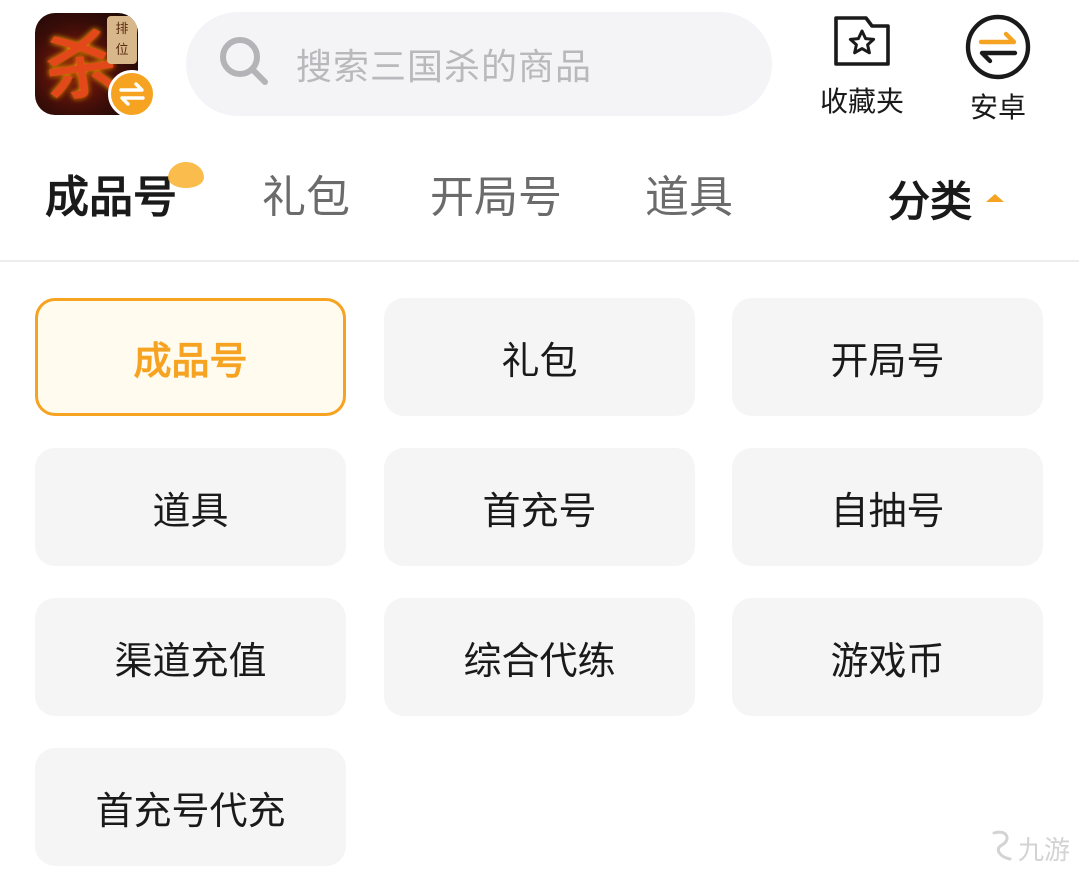 This screenshot has width=1079, height=873. Describe the element at coordinates (539, 261) in the screenshot. I see `divider` at that location.